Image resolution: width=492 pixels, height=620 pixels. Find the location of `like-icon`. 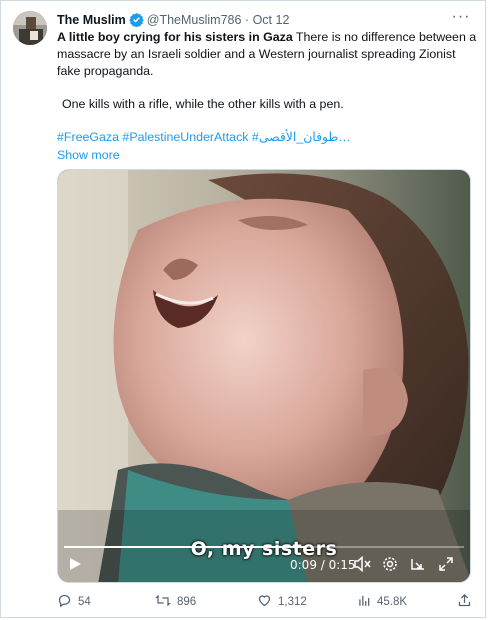

like-icon is located at coordinates (264, 601).